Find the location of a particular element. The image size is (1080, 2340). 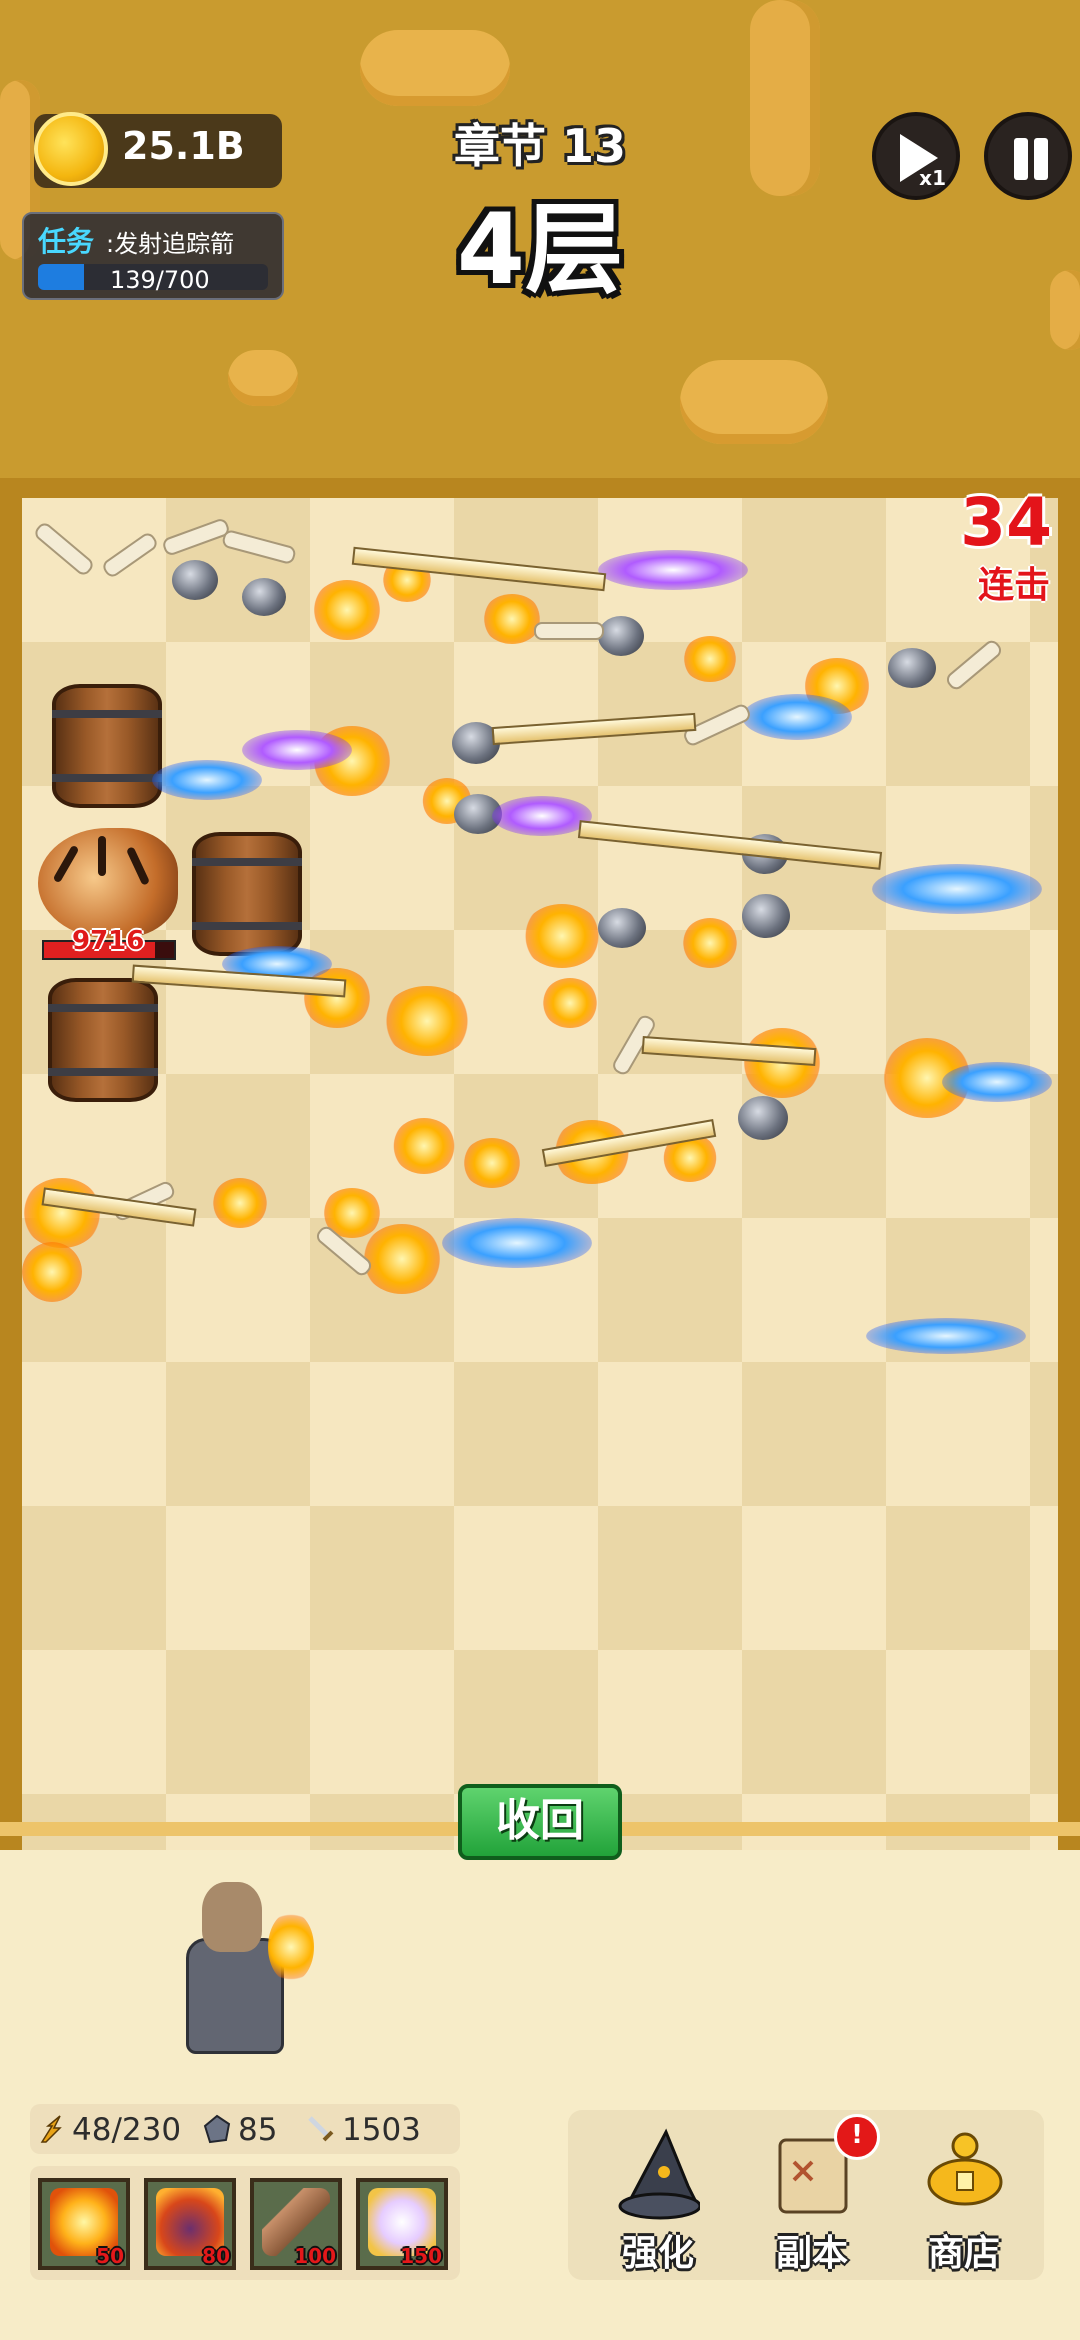

player-head is located at coordinates (232, 1917).